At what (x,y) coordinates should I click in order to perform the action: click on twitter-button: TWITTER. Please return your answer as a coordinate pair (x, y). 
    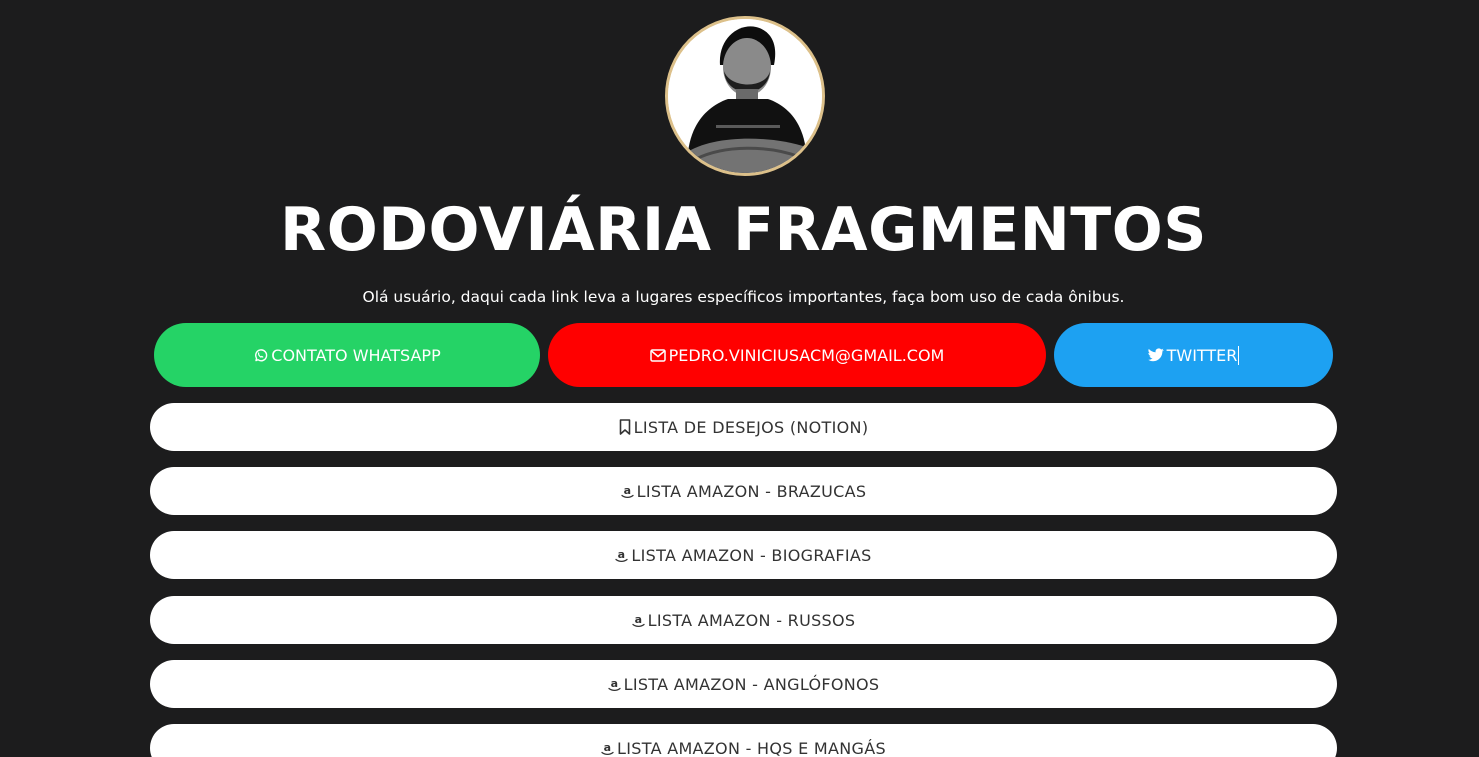
    Looking at the image, I should click on (1193, 355).